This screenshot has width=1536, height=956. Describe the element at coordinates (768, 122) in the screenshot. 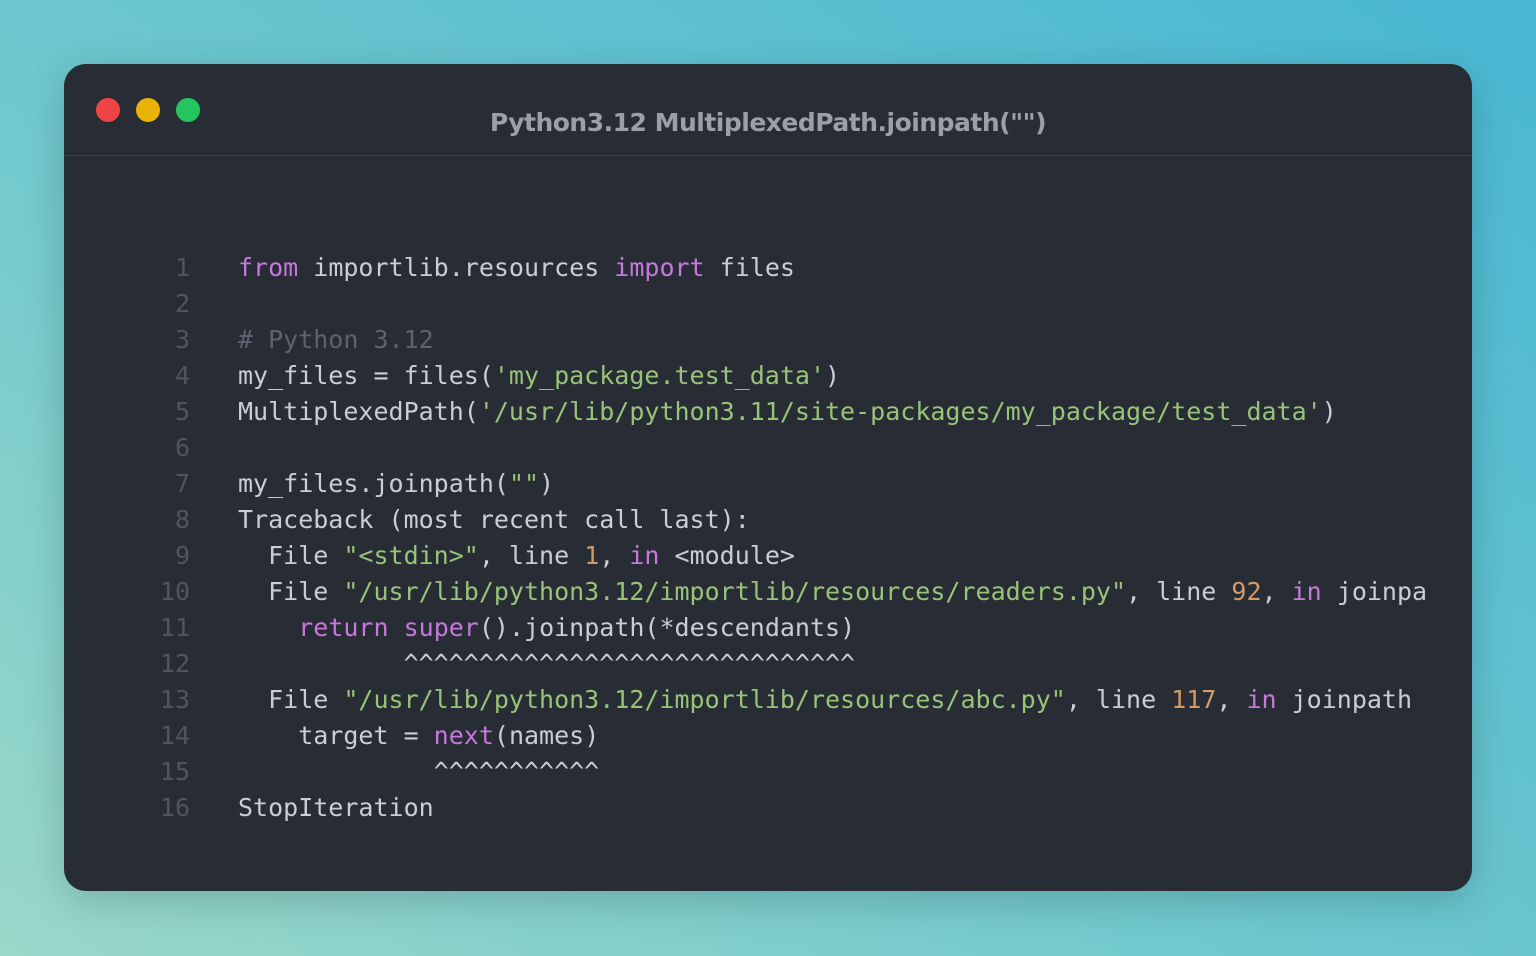

I see `window-title: Python3.12 MultiplexedPath.joinpath("")` at that location.